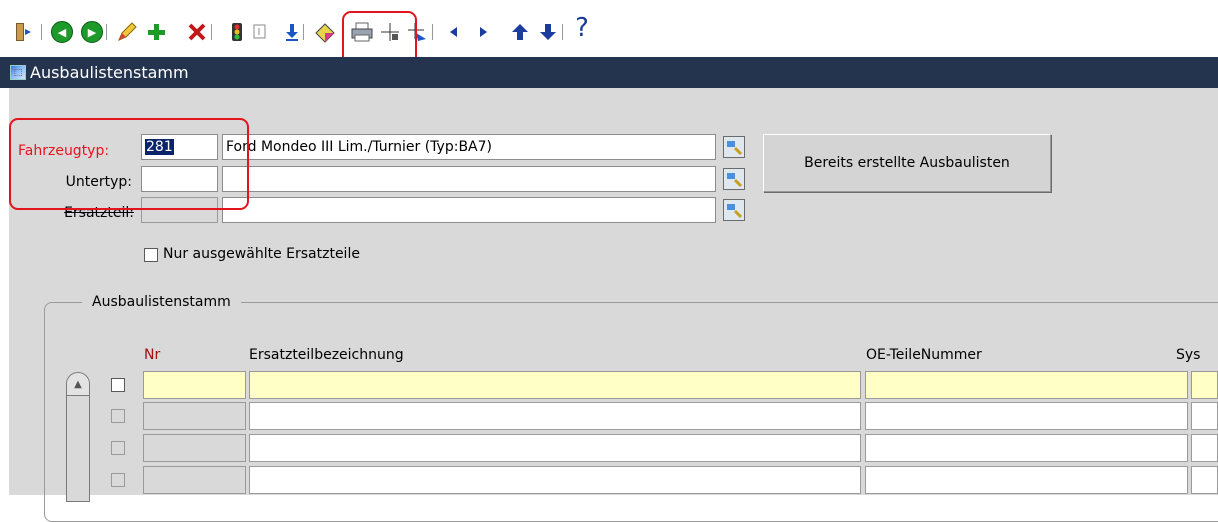 This screenshot has height=522, width=1218. Describe the element at coordinates (325, 32) in the screenshot. I see `eraser-icon` at that location.